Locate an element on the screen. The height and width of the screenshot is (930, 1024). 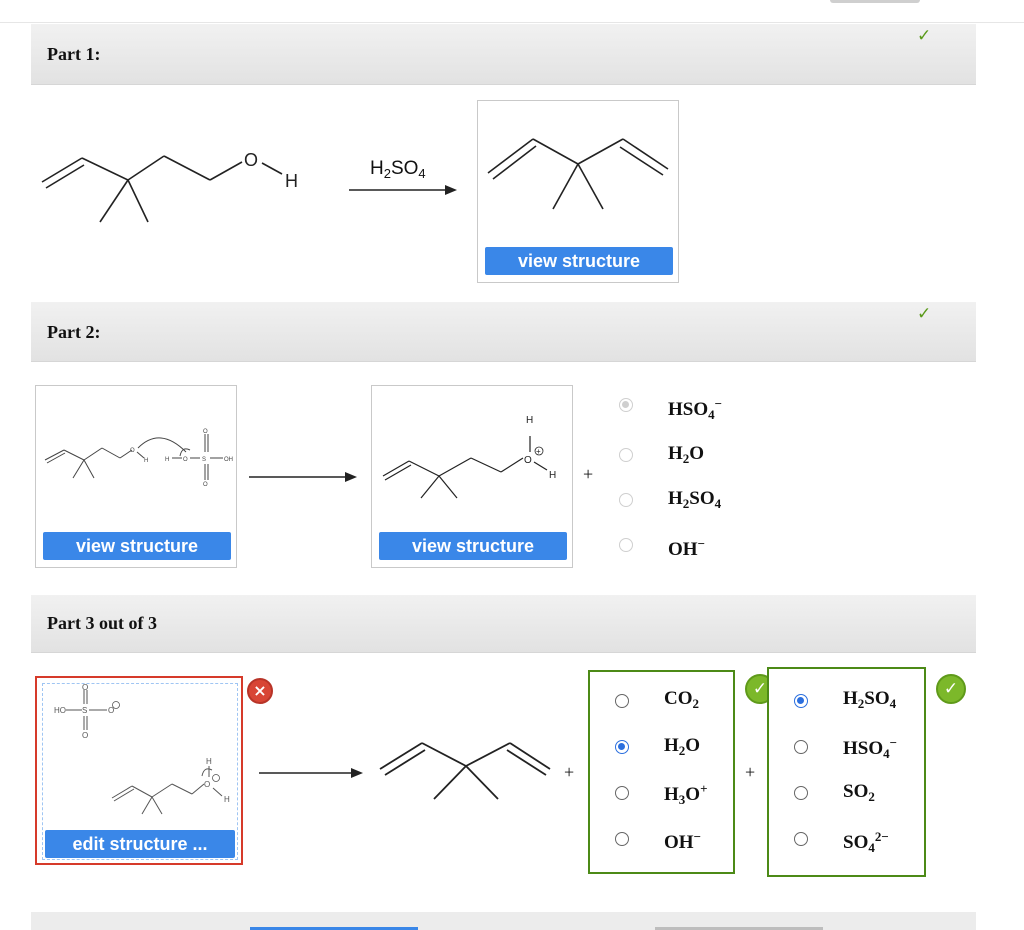
part2-check-icon: ✓ is located at coordinates (924, 314).